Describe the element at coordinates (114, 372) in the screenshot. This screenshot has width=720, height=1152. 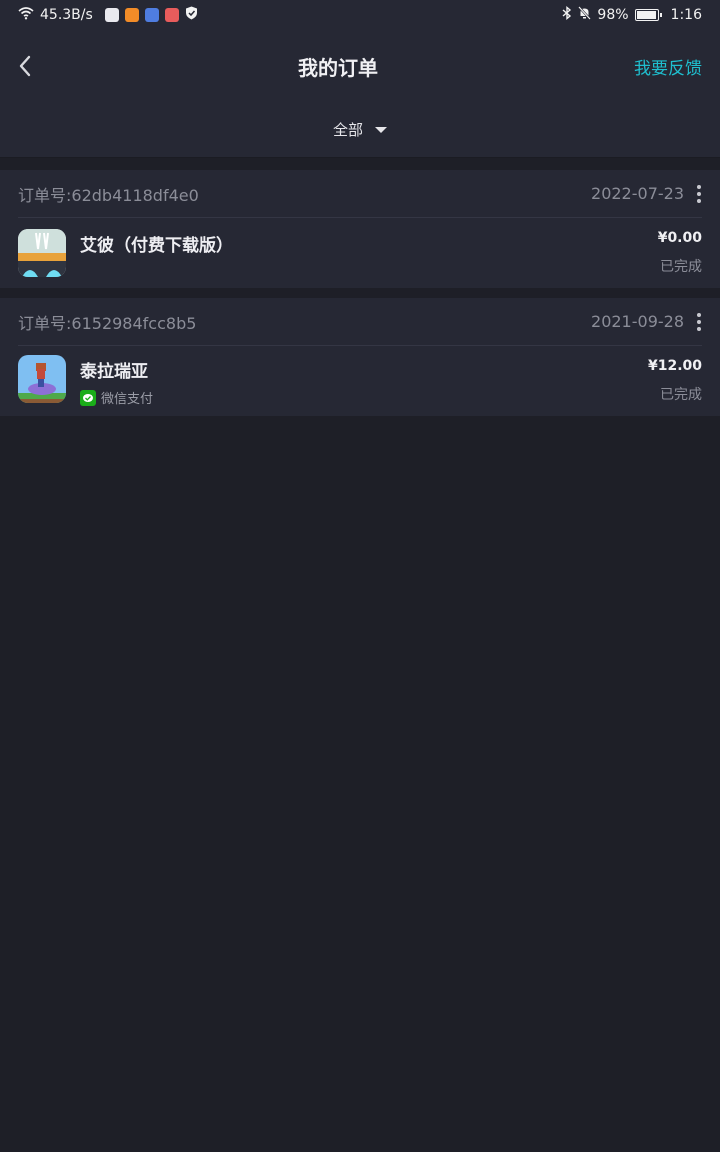
I see `product-name: 泰拉瑞亚` at that location.